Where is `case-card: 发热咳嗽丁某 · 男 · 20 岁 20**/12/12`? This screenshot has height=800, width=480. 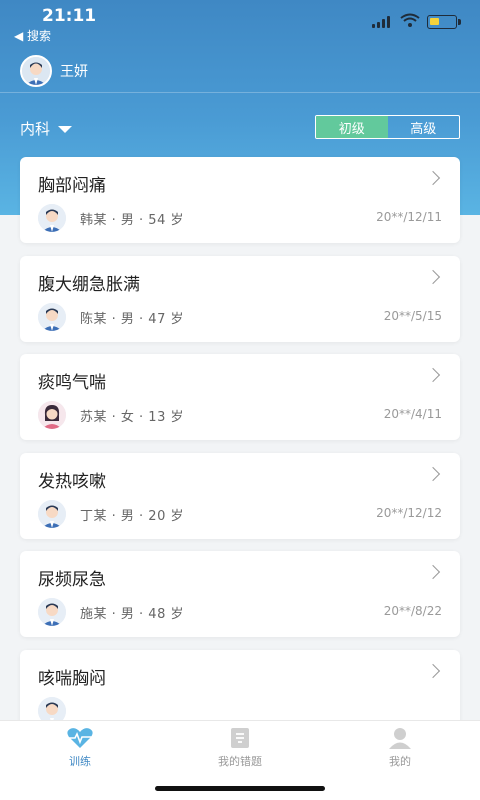 case-card: 发热咳嗽丁某 · 男 · 20 岁 20**/12/12 is located at coordinates (240, 495).